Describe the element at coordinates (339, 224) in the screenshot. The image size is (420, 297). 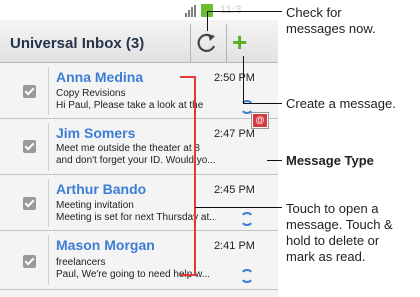
I see `callout-touch-line2: message. Touch &` at that location.